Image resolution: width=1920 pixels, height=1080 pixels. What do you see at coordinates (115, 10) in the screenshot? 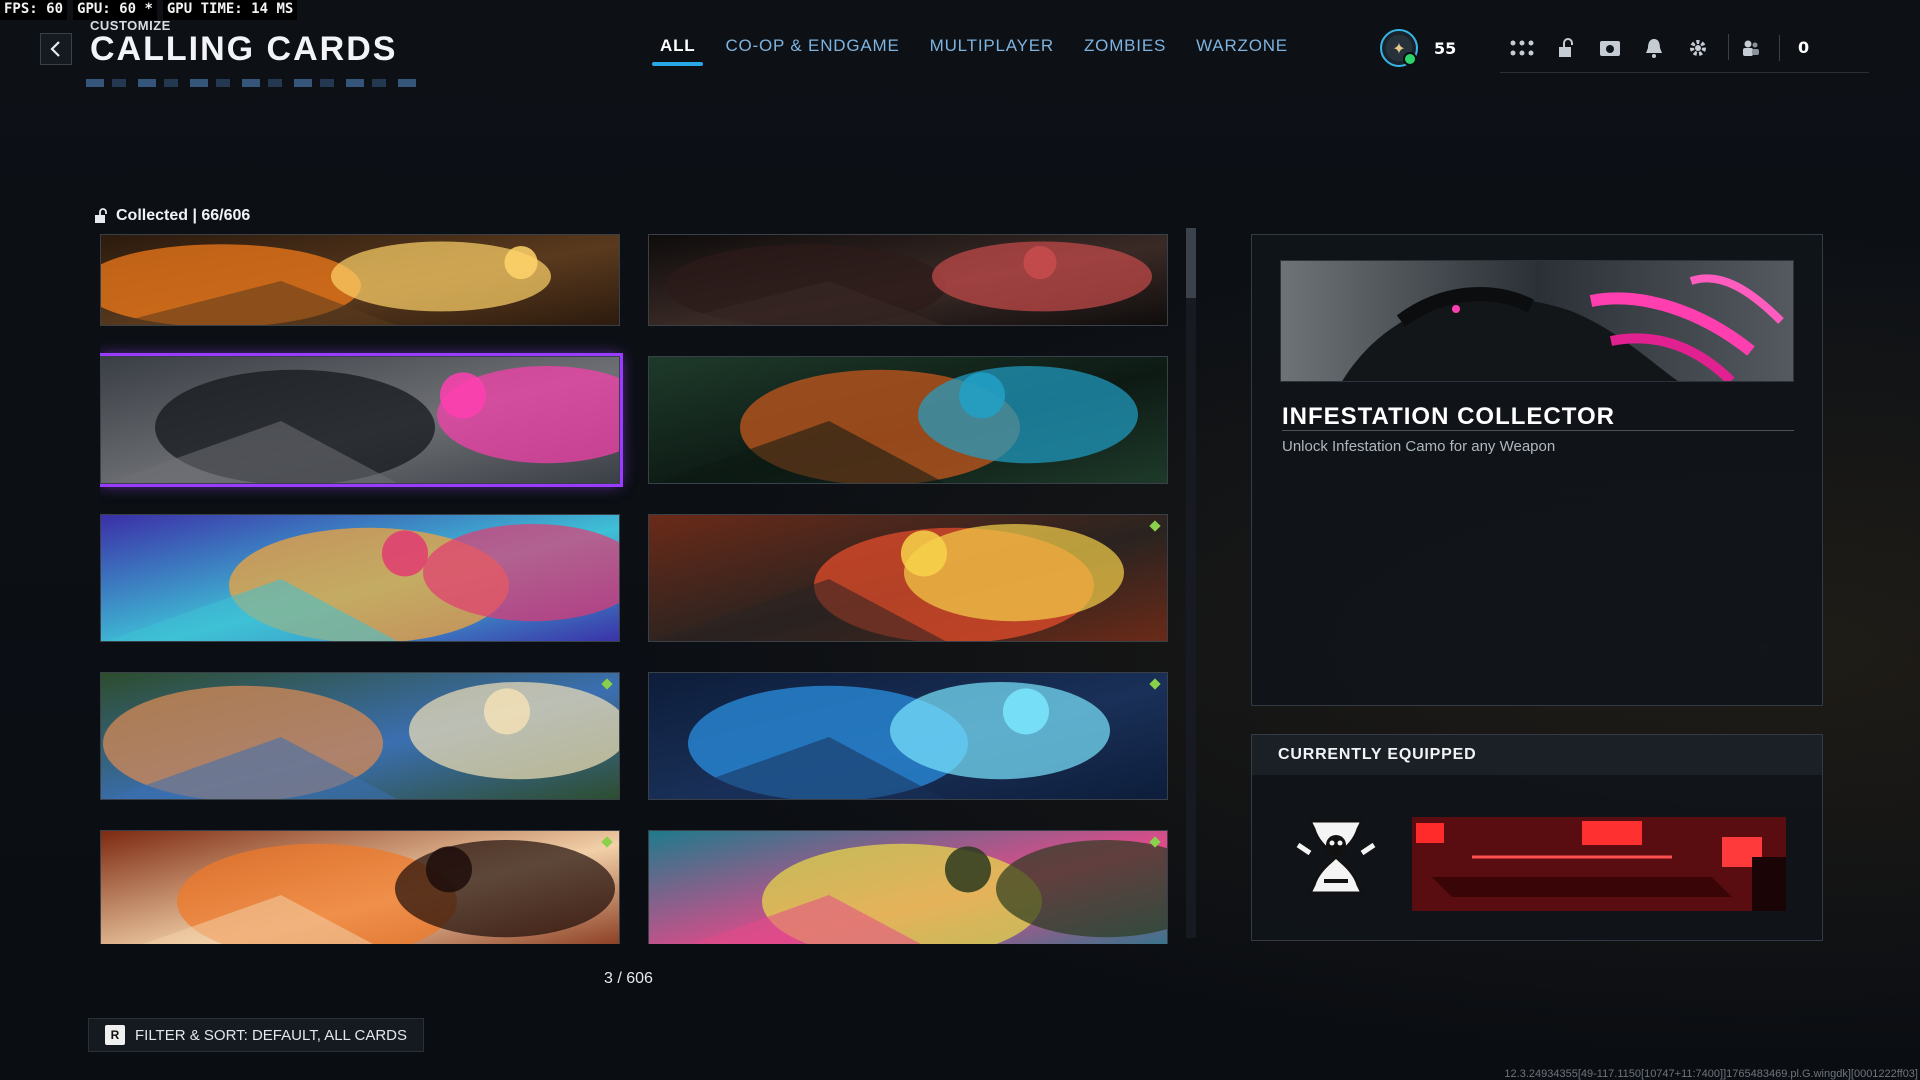
I see `gpu-readout: GPU: 60 *` at bounding box center [115, 10].